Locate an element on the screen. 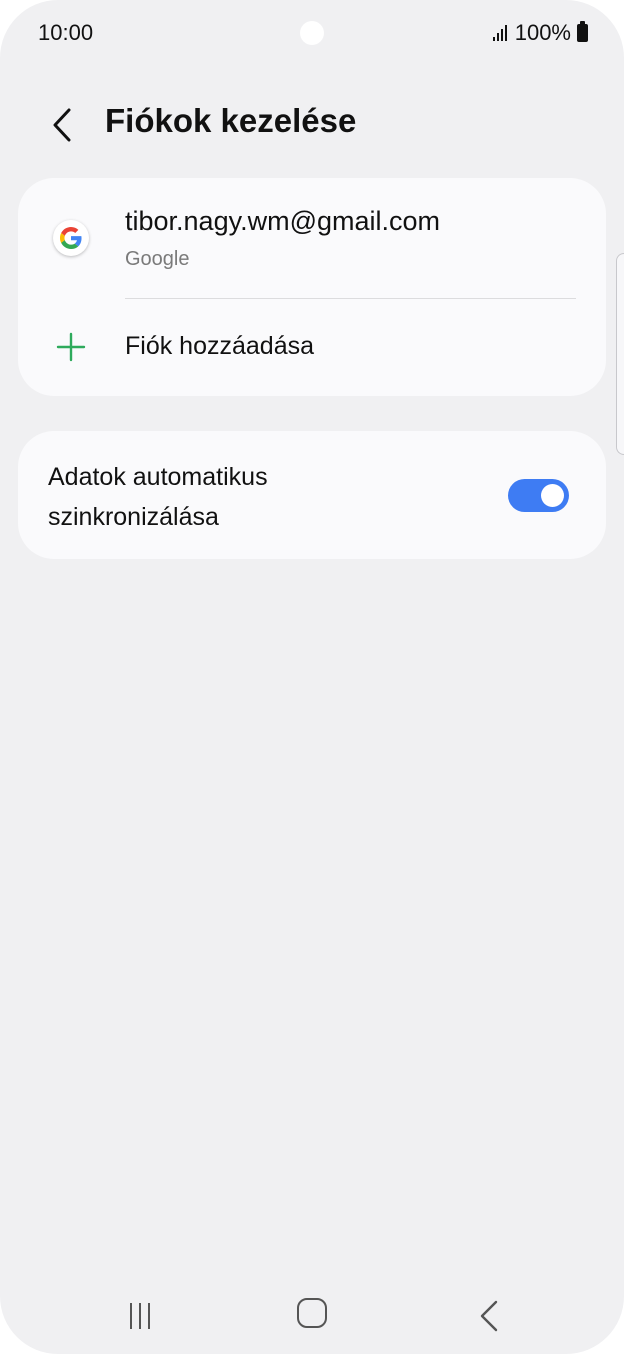  nav-back-button is located at coordinates (490, 1316).